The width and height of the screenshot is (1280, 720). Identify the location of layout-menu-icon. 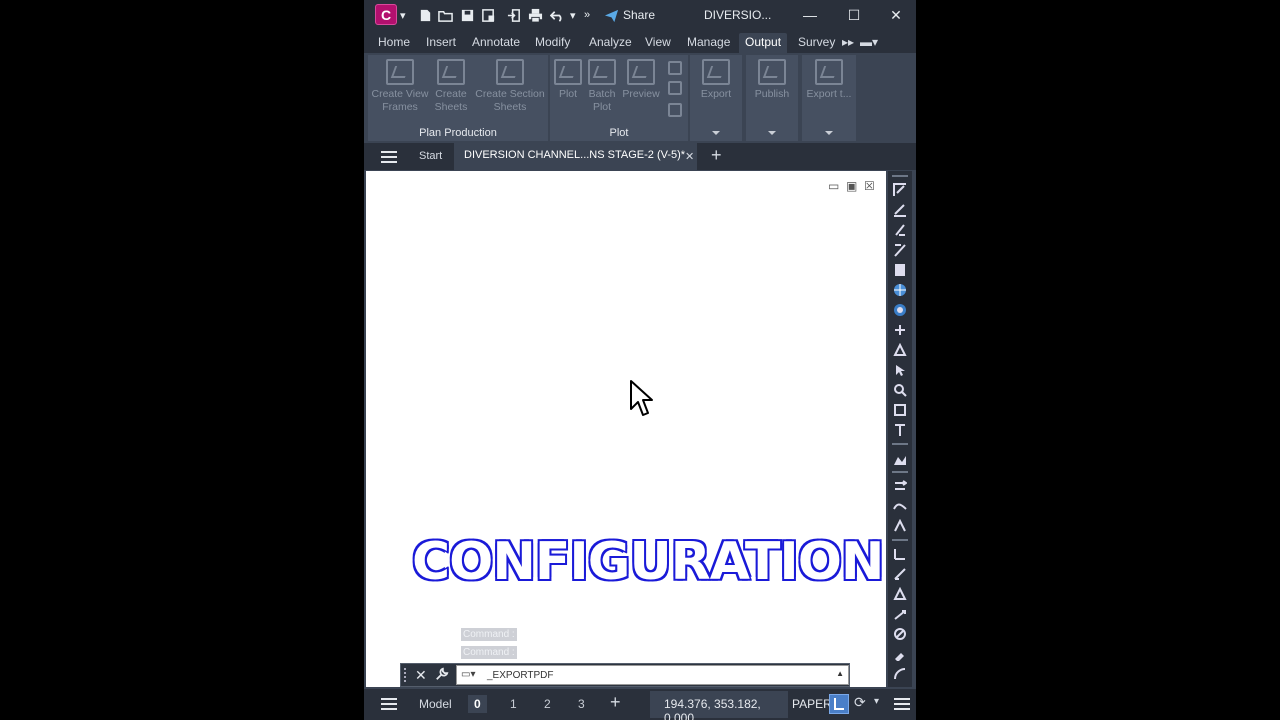
(389, 704).